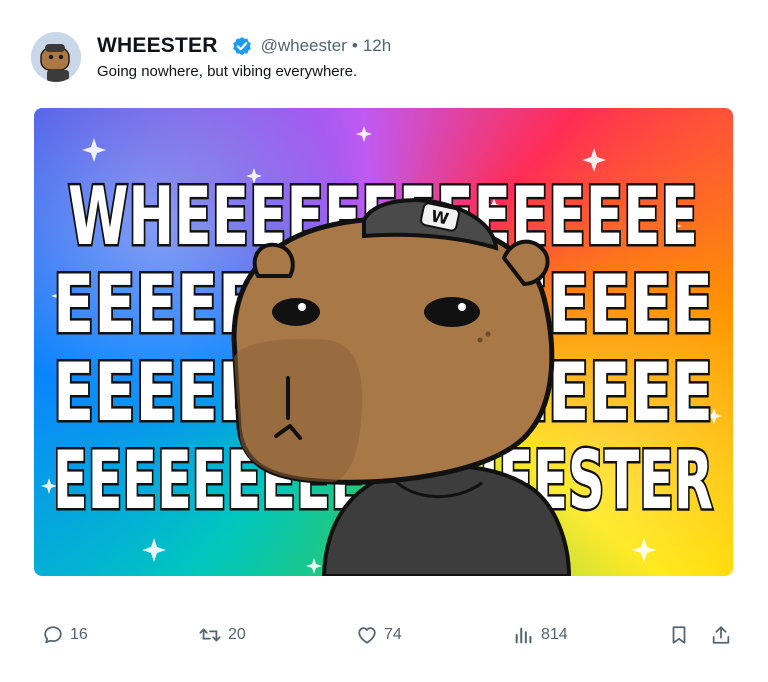 This screenshot has height=682, width=768. I want to click on reply-icon, so click(53, 635).